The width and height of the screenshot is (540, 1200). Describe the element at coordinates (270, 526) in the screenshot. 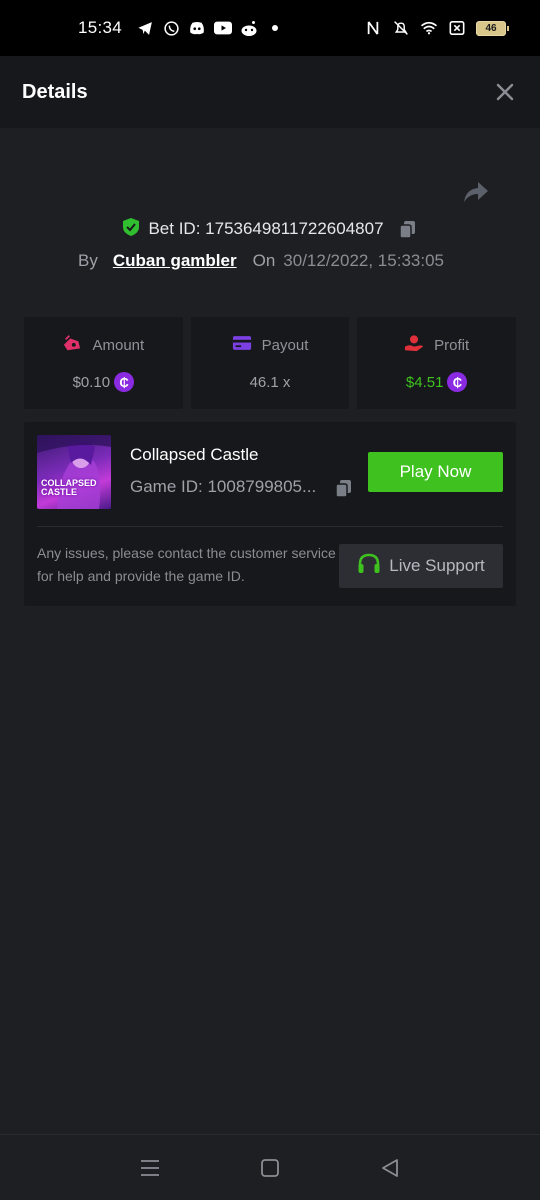

I see `divider` at that location.